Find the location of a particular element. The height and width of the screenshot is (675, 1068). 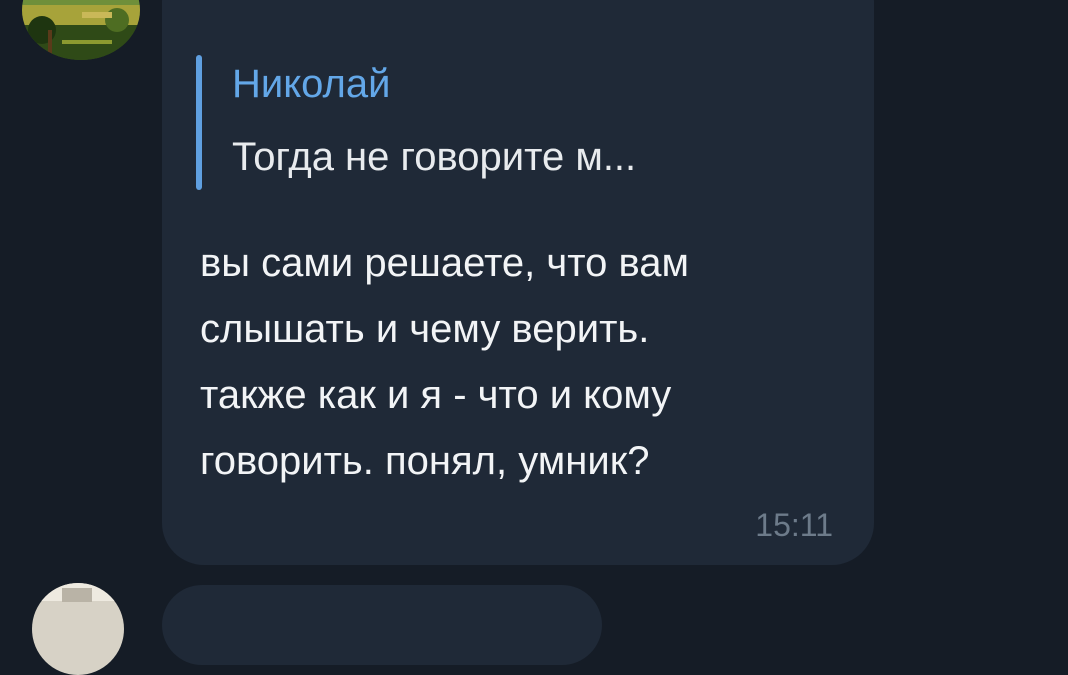

message-timestamp: 15:11 is located at coordinates (794, 525).